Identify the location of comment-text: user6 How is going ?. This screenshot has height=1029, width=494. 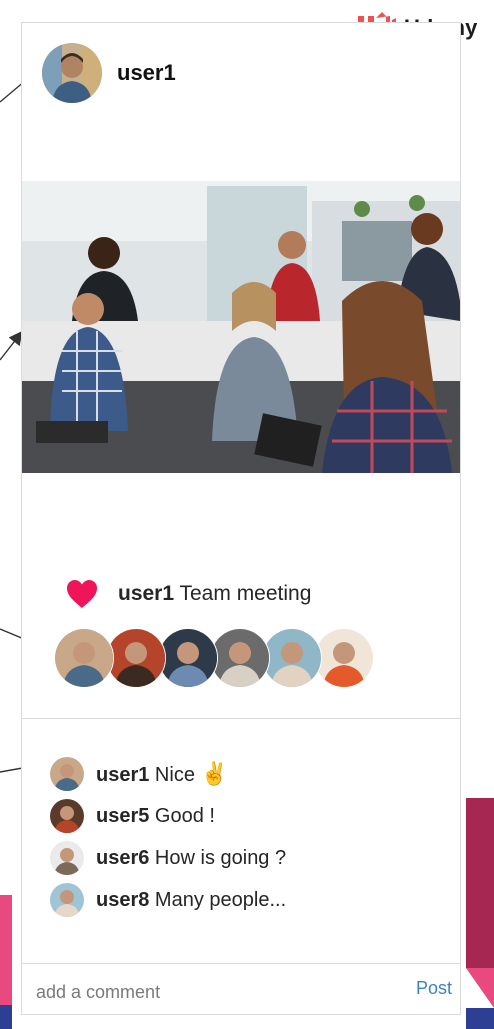
(191, 858).